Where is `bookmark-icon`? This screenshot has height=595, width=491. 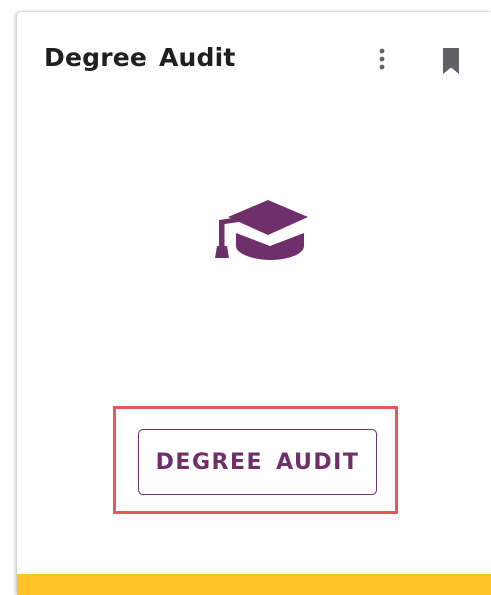
bookmark-icon is located at coordinates (451, 61).